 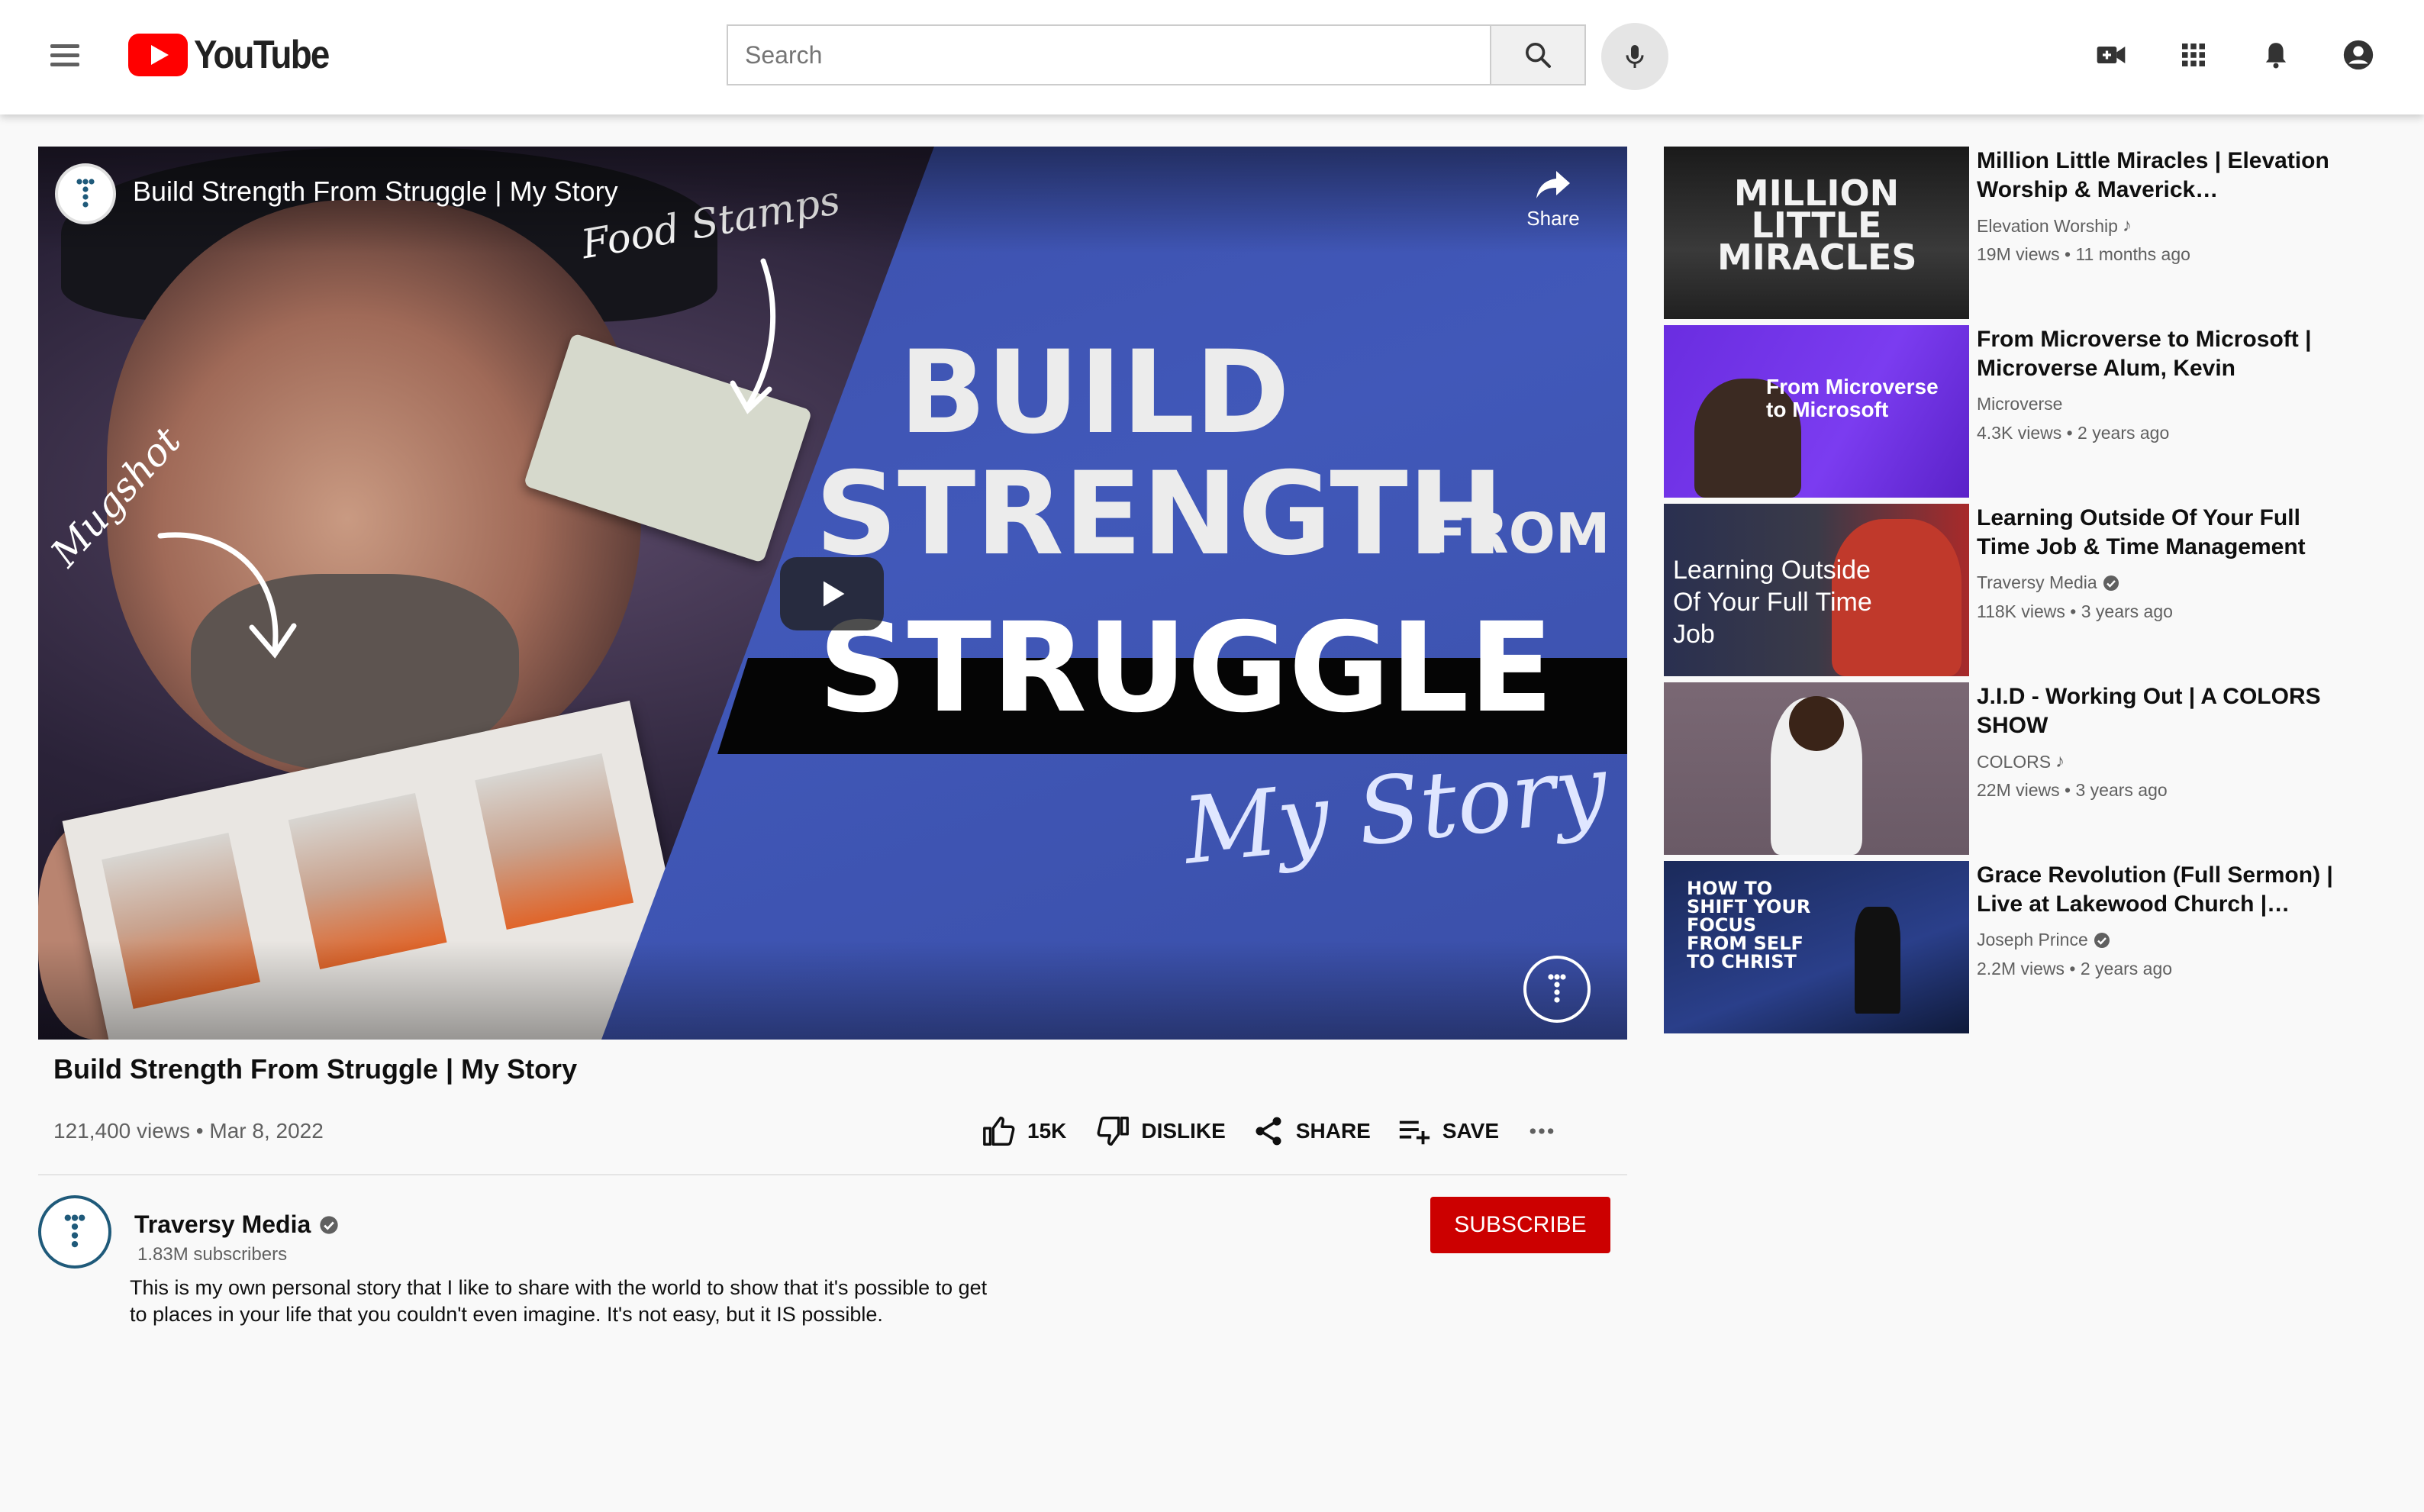 What do you see at coordinates (1268, 1131) in the screenshot?
I see `share-icon` at bounding box center [1268, 1131].